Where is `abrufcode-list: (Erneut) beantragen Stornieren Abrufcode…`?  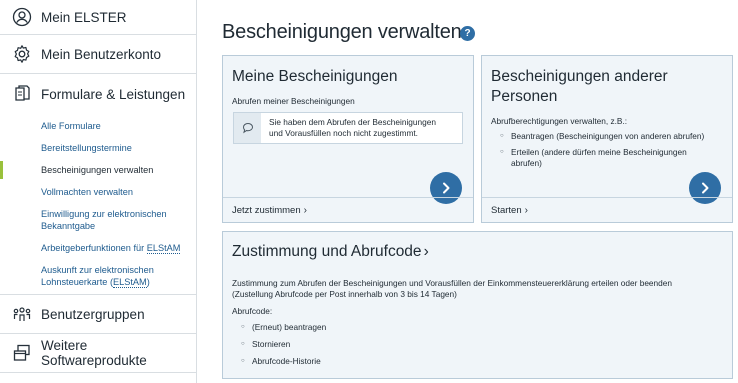 abrufcode-list: (Erneut) beantragen Stornieren Abrufcode… is located at coordinates (279, 344).